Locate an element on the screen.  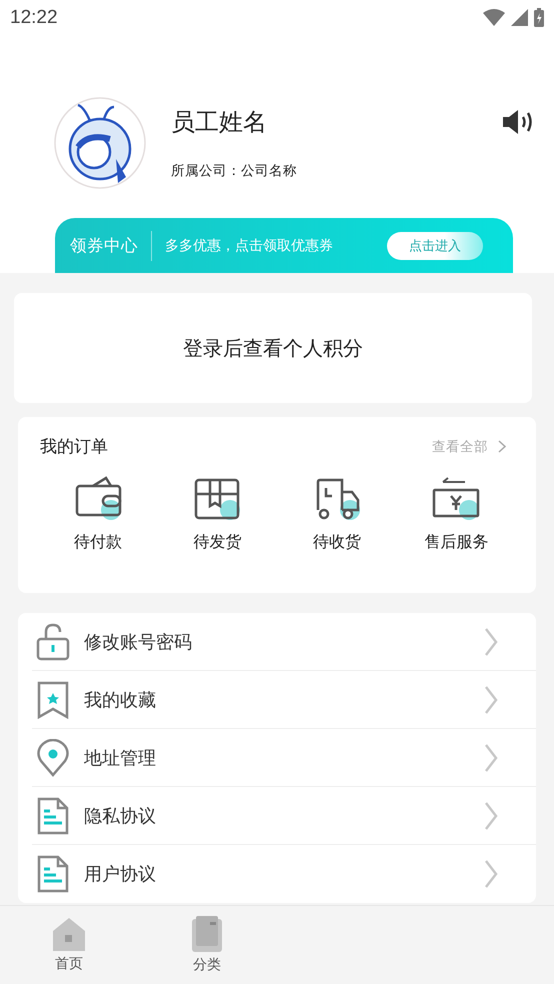
menu-item: 修改账号密码 is located at coordinates (284, 642).